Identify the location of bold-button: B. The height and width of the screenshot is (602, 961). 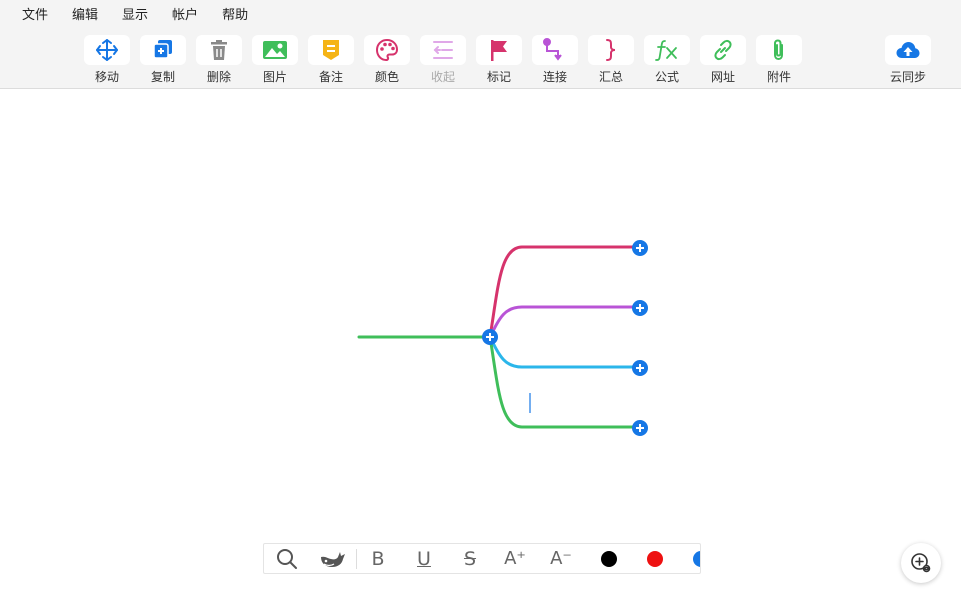
(378, 558).